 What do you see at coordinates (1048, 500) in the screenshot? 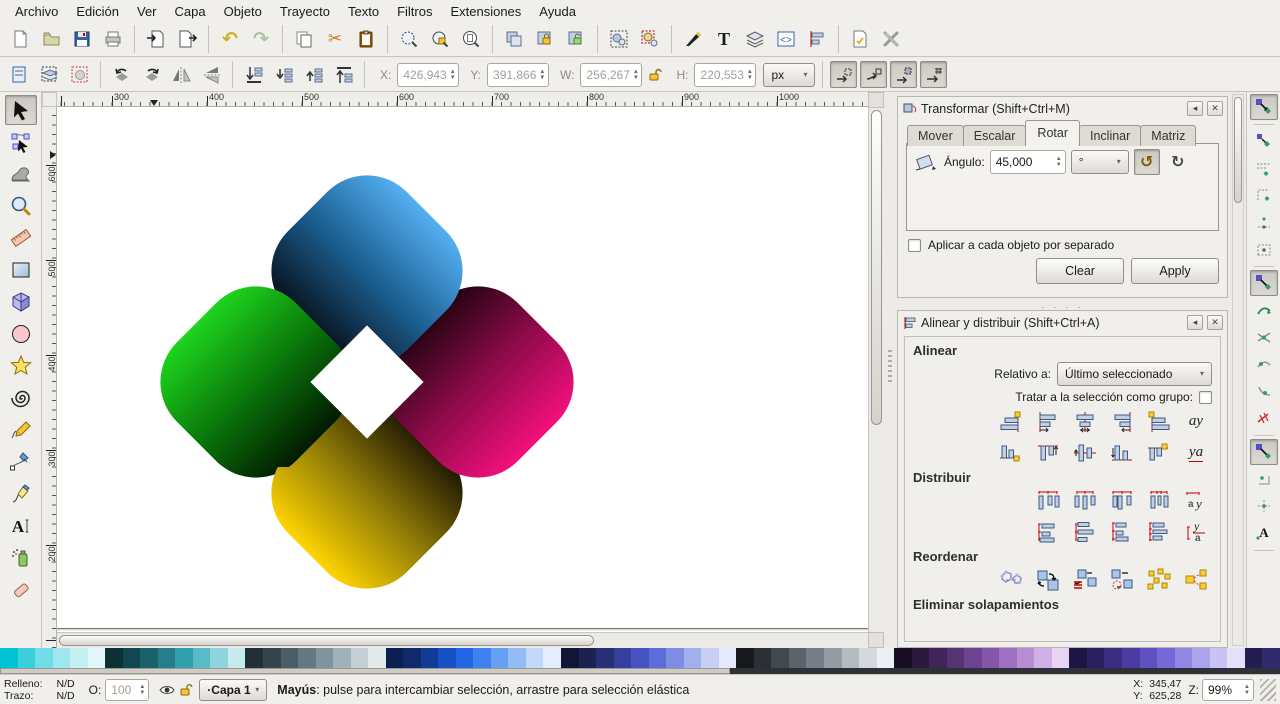
I see `distribute-left-edges-button` at bounding box center [1048, 500].